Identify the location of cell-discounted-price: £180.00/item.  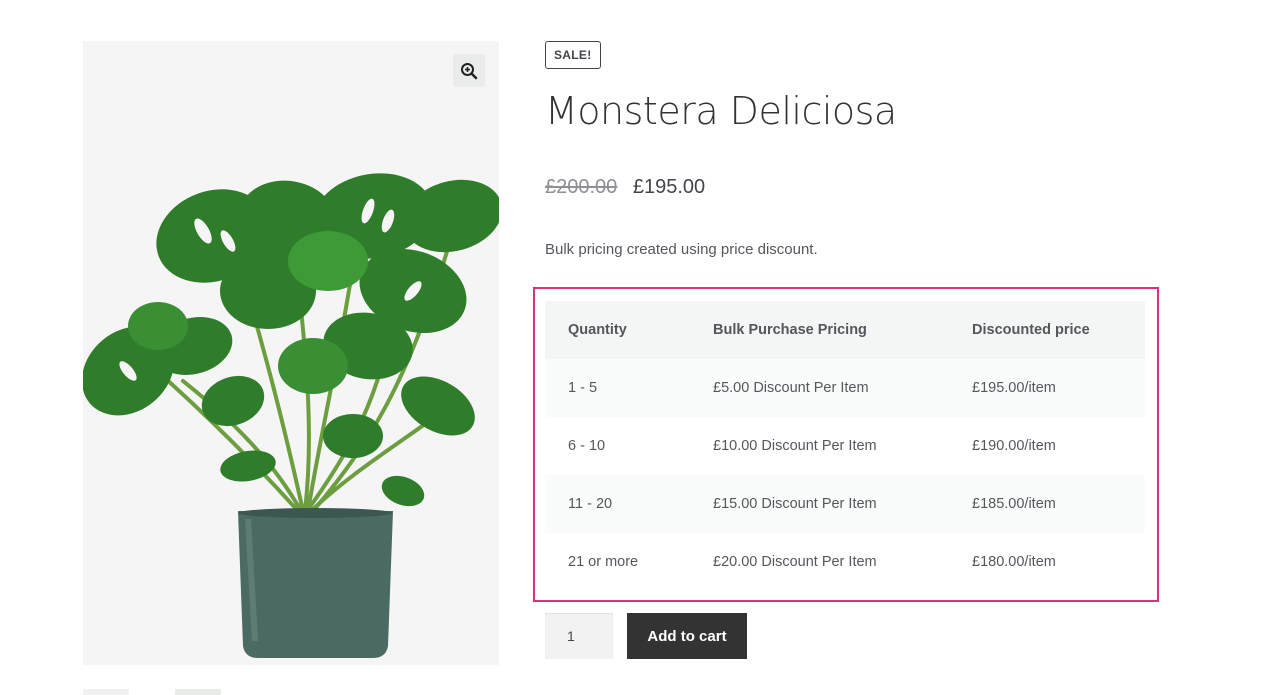
(1047, 562).